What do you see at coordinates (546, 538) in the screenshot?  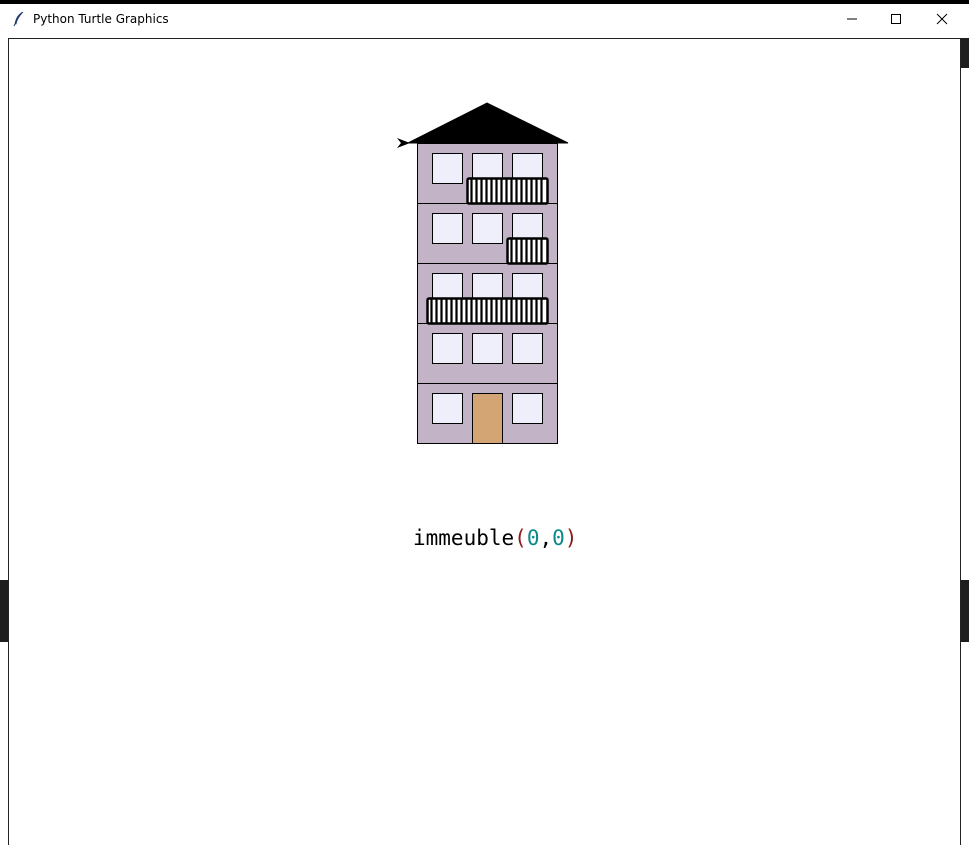 I see `caption-comma: ,` at bounding box center [546, 538].